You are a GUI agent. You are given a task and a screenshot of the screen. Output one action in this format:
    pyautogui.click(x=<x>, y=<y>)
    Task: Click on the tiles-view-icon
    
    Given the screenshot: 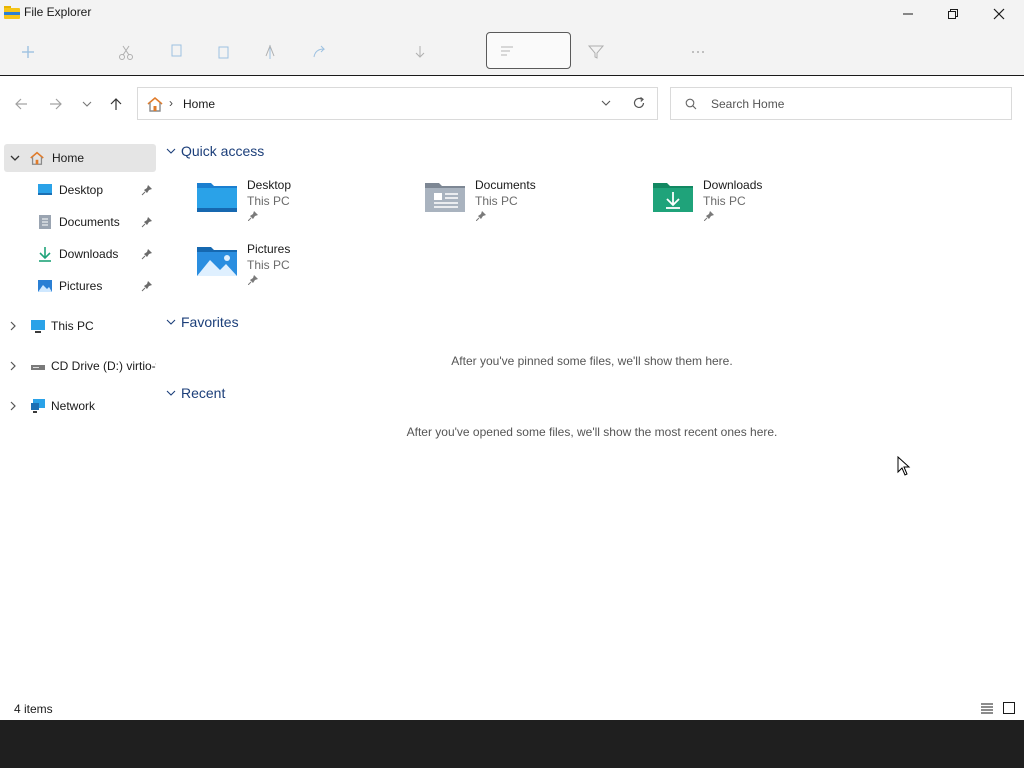 What is the action you would take?
    pyautogui.click(x=1009, y=708)
    